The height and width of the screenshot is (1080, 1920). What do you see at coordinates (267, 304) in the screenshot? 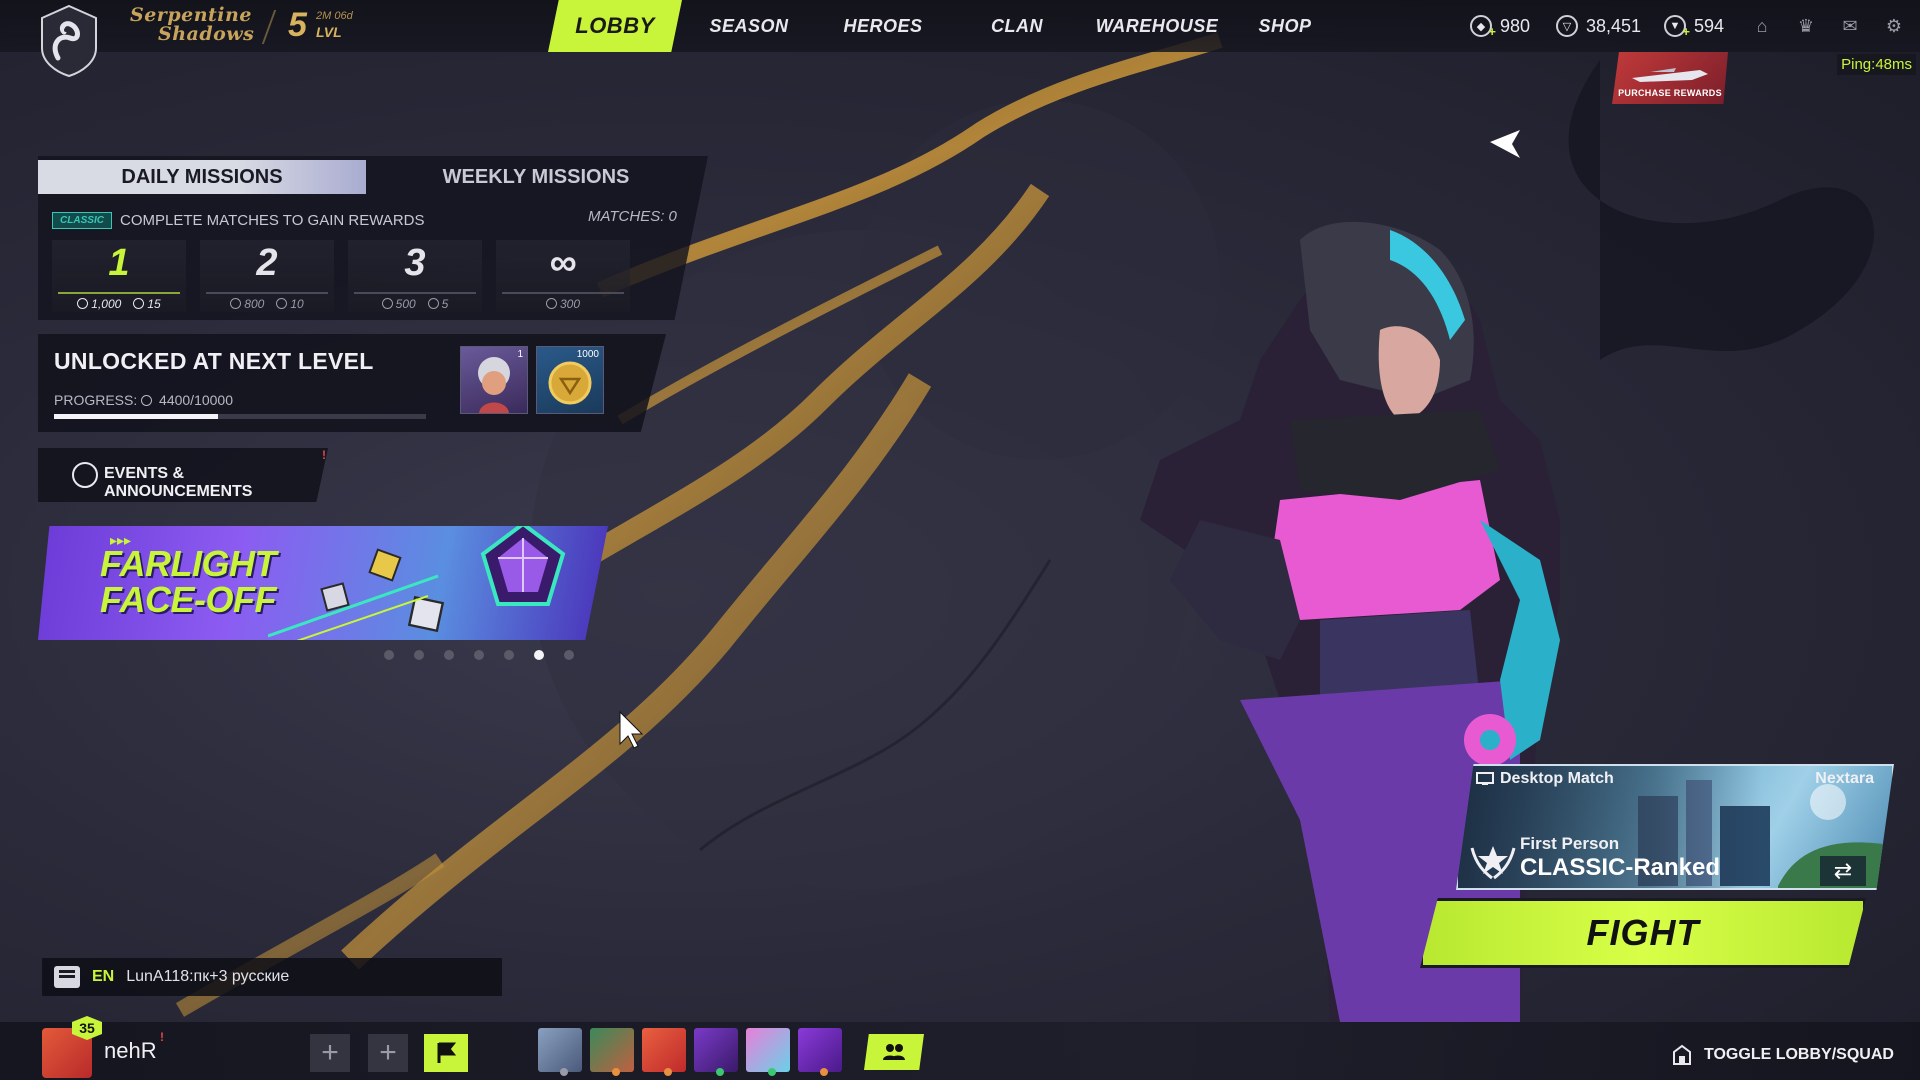
I see `tier-rewards: 800 10` at bounding box center [267, 304].